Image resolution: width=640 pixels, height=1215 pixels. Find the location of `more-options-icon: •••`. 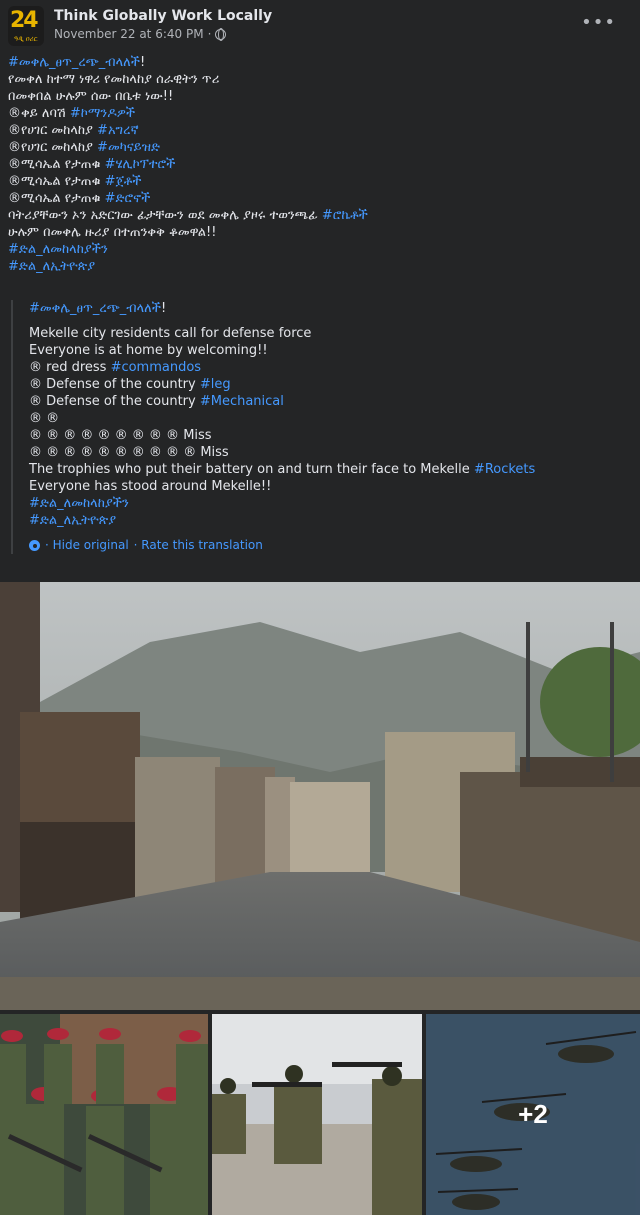

more-options-icon: ••• is located at coordinates (598, 22).